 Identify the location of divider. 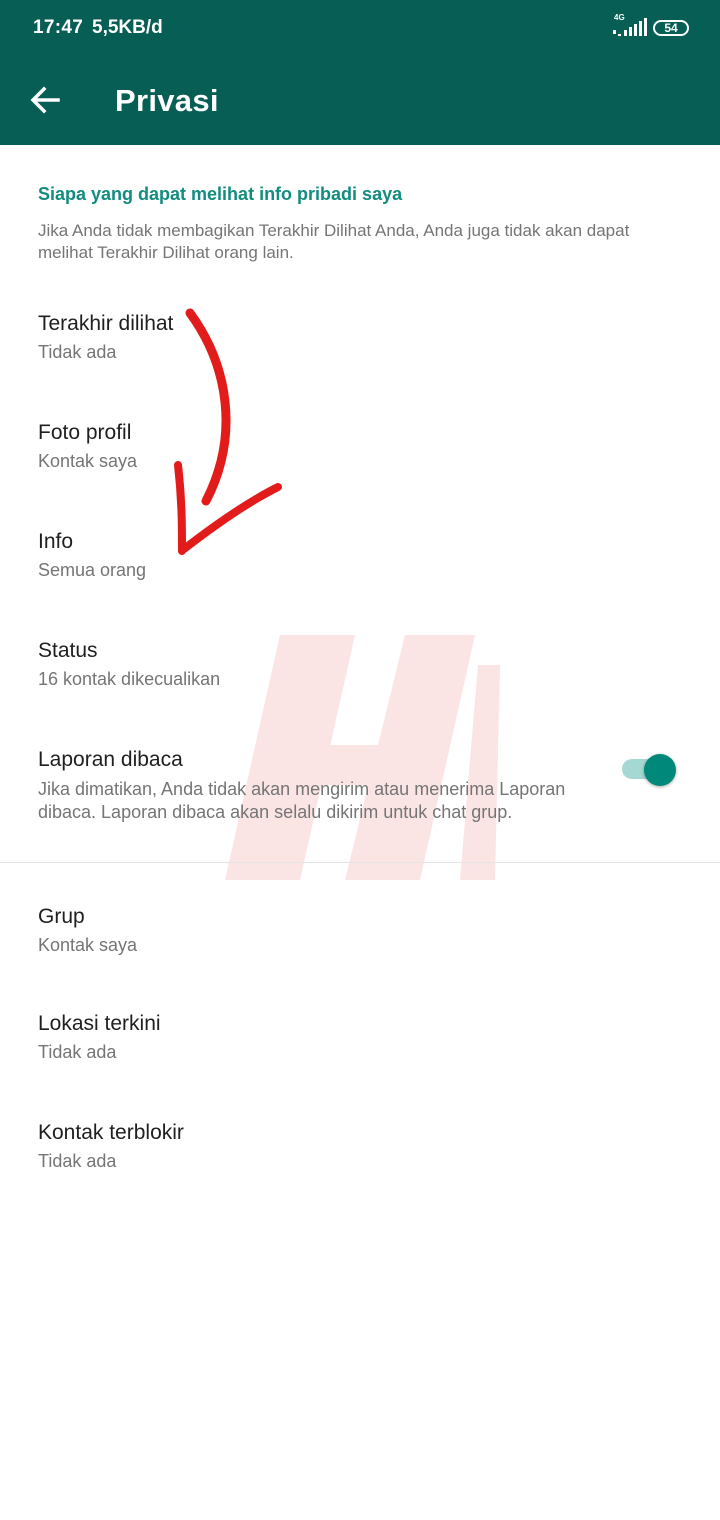
(360, 862).